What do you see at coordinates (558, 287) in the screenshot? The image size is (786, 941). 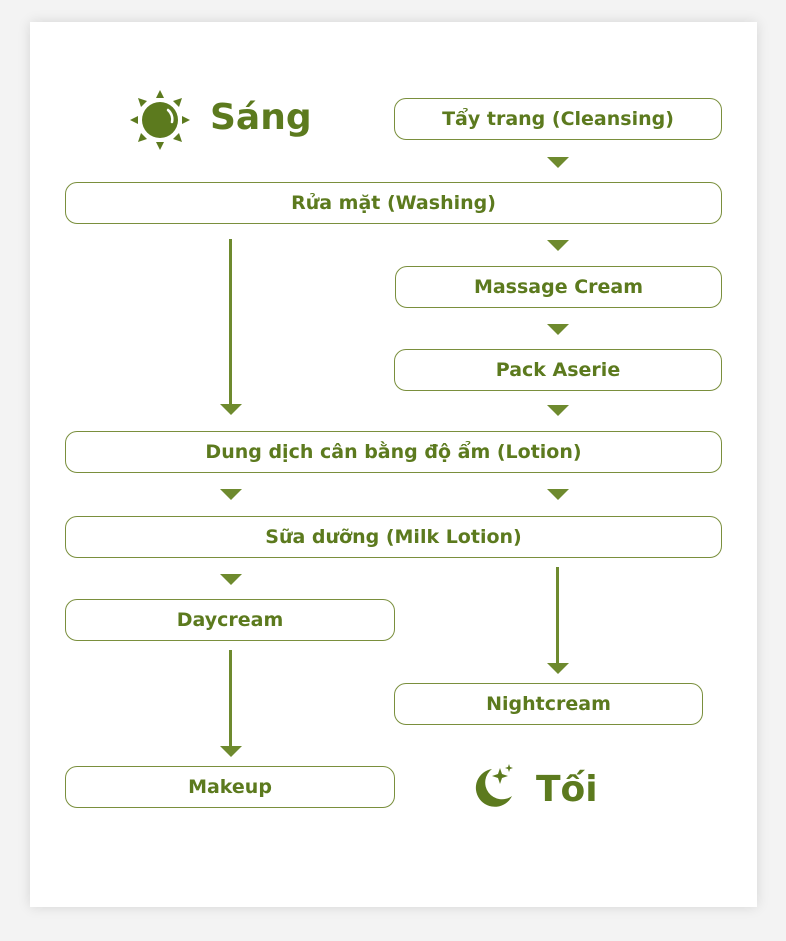 I see `step-massage-cream: Massage Cream` at bounding box center [558, 287].